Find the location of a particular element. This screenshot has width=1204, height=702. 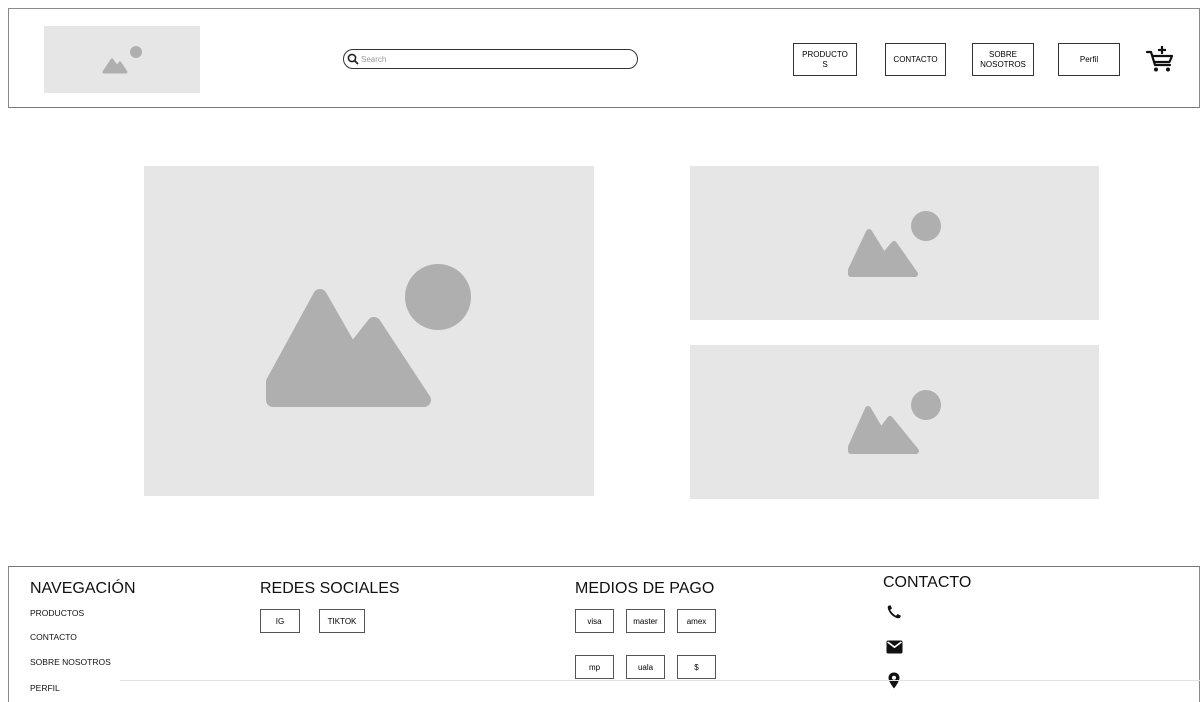

search-bar is located at coordinates (490, 59).